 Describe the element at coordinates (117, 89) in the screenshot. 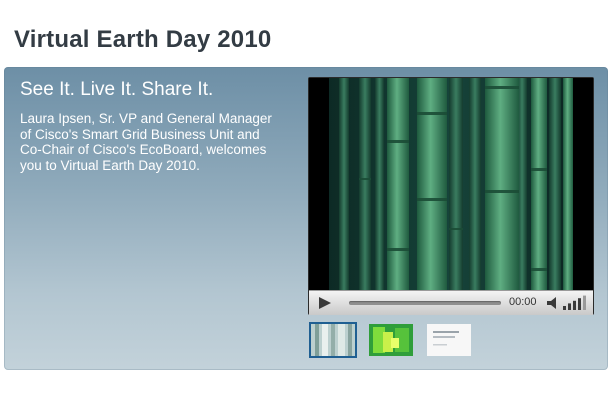

I see `feature-tagline: See It. Live It. Share It.` at that location.